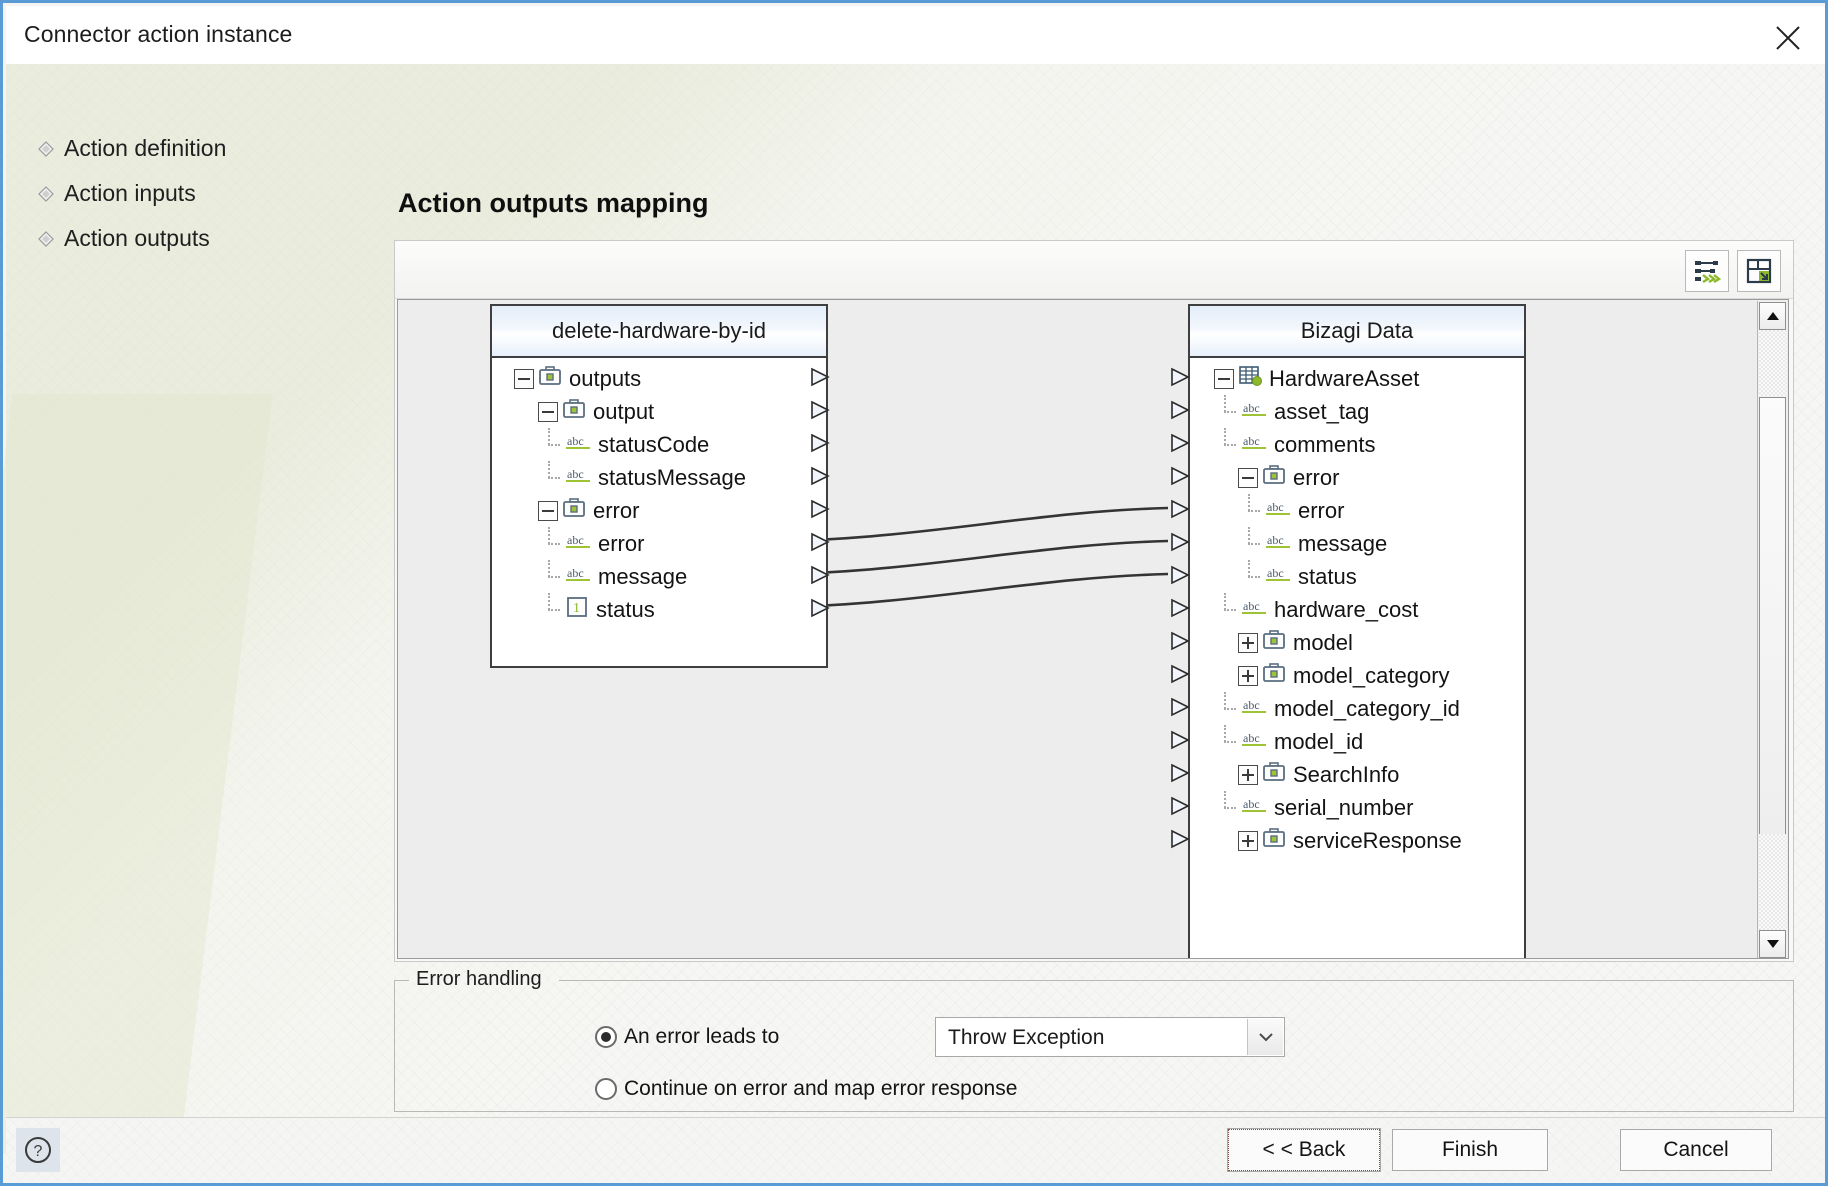 Image resolution: width=1828 pixels, height=1186 pixels. Describe the element at coordinates (659, 609) in the screenshot. I see `tree-row: 1 status` at that location.